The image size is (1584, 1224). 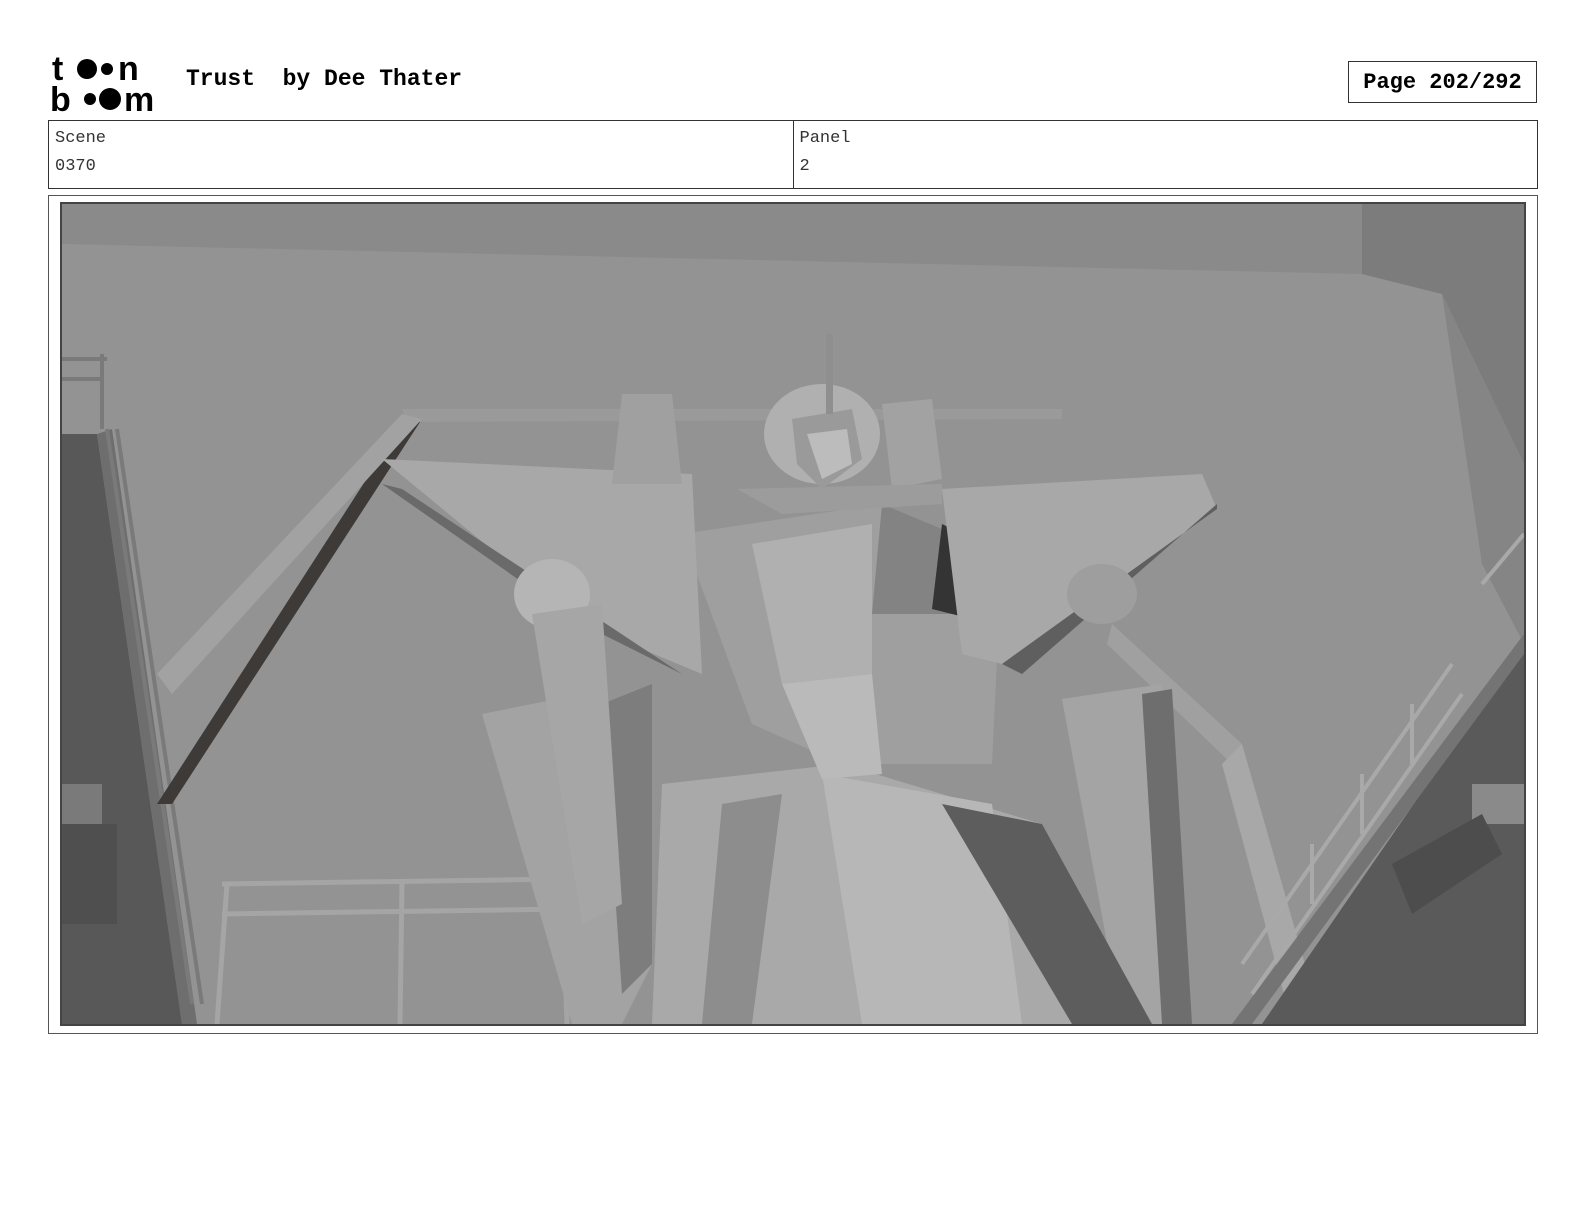 I want to click on panel-cell: Panel 2, so click(x=1165, y=154).